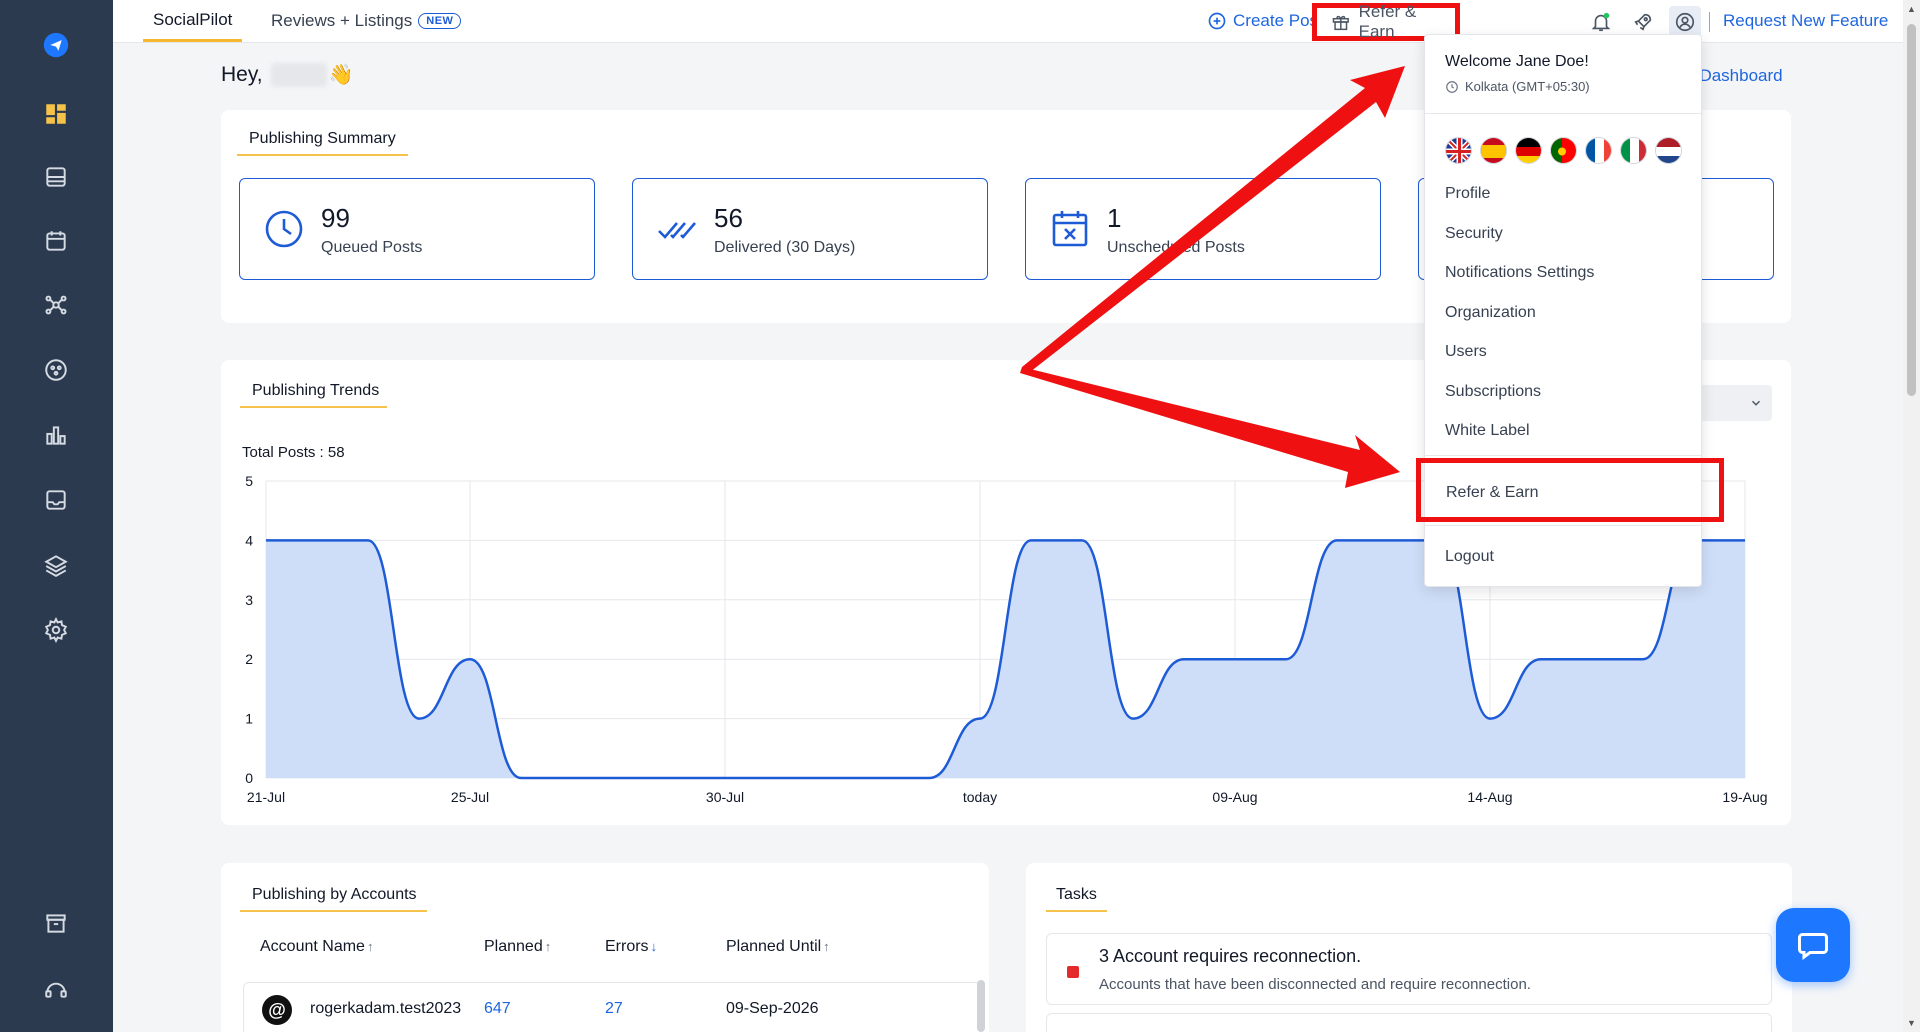 Image resolution: width=1920 pixels, height=1032 pixels. I want to click on col-planned: Planned ↑, so click(517, 947).